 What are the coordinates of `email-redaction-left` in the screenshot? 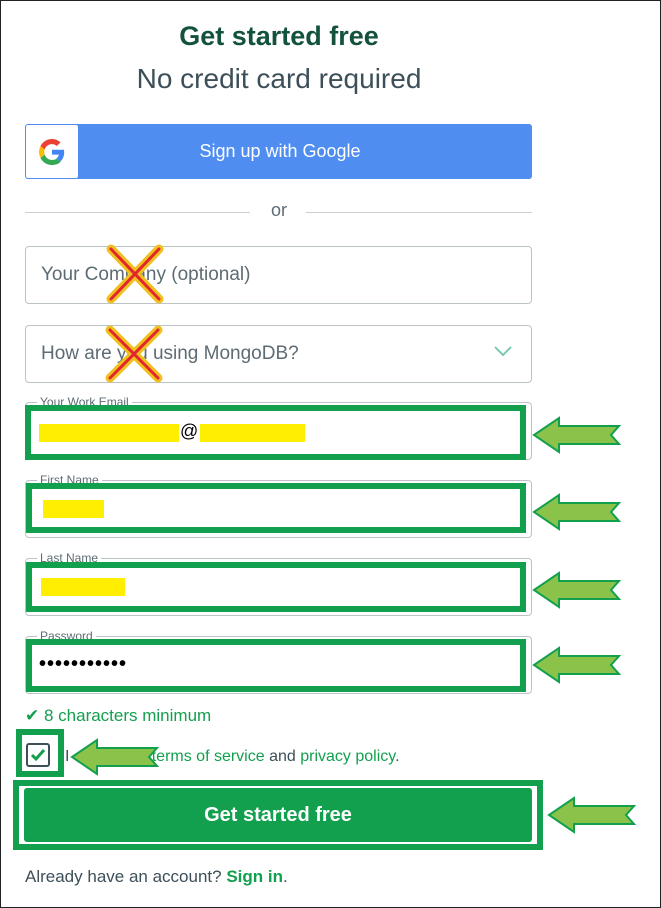 It's located at (109, 433).